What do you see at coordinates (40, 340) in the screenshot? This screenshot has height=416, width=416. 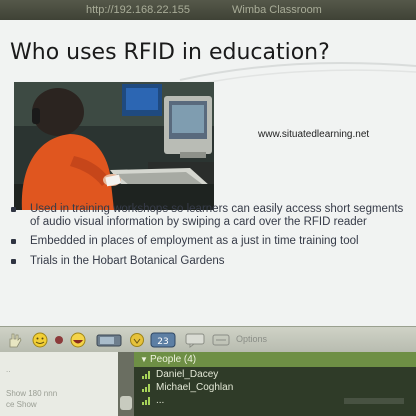 I see `smiley-icon` at bounding box center [40, 340].